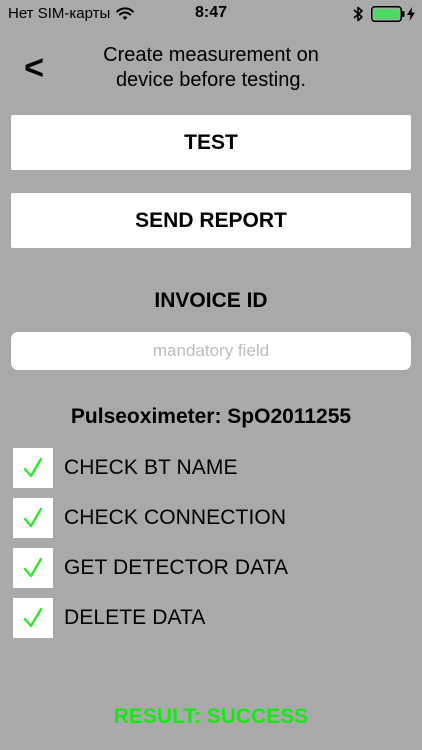 This screenshot has width=422, height=750. I want to click on instruction-line-1: Create measurement on, so click(211, 55).